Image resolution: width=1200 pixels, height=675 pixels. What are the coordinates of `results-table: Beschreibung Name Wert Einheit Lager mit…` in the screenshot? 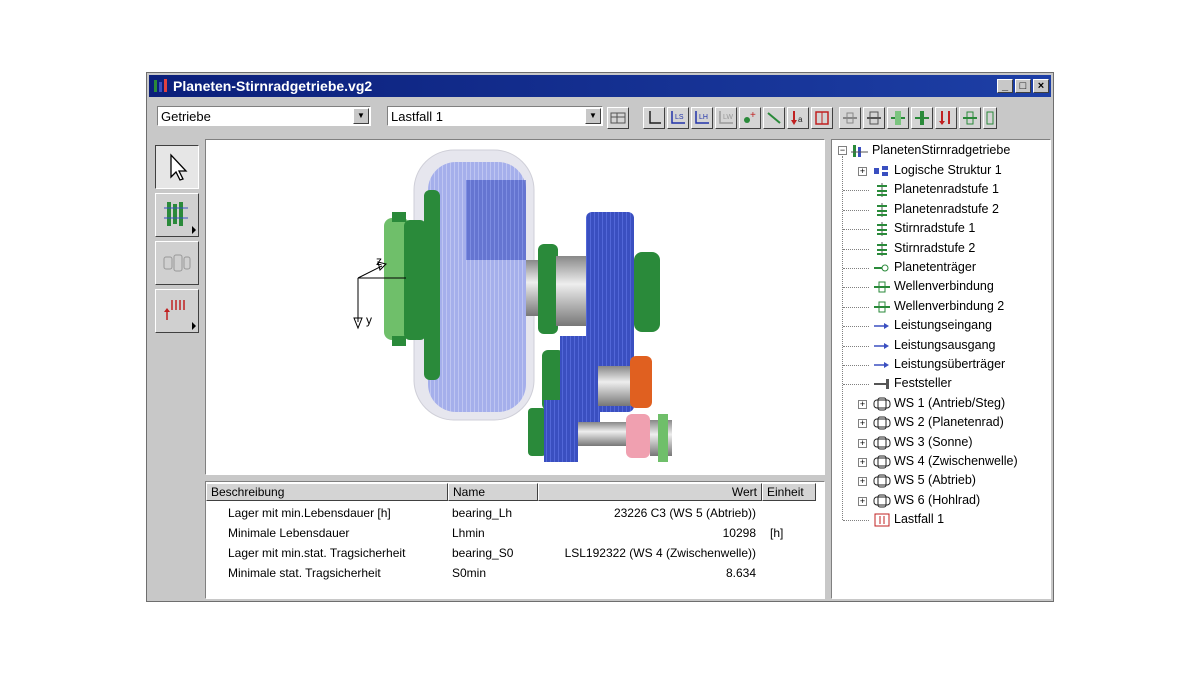 It's located at (515, 540).